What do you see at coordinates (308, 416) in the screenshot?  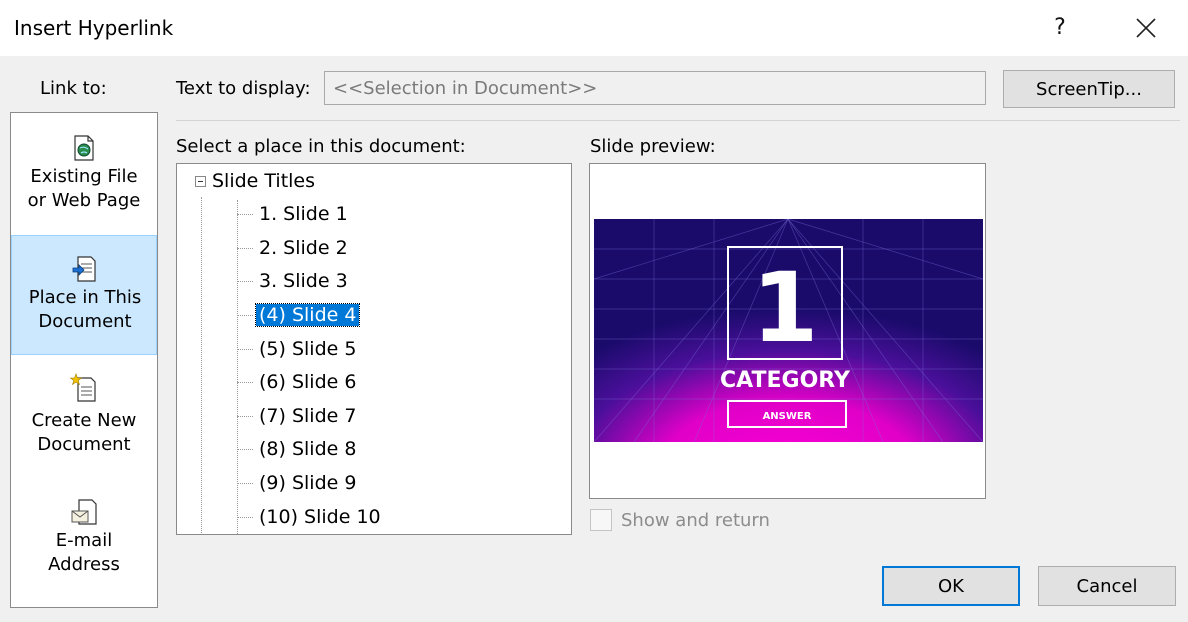 I see `tree-item-label: (7) Slide 7` at bounding box center [308, 416].